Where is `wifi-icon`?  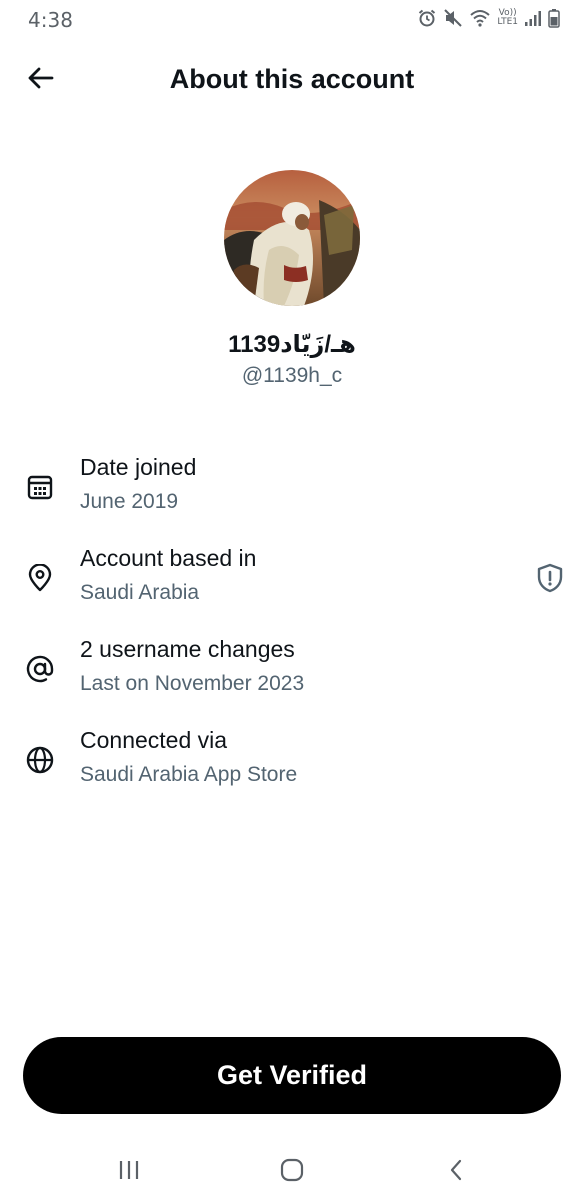 wifi-icon is located at coordinates (480, 18).